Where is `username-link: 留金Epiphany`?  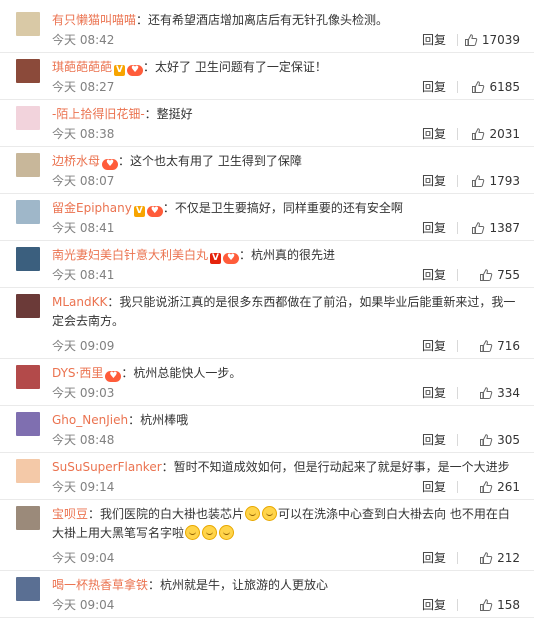 username-link: 留金Epiphany is located at coordinates (92, 208).